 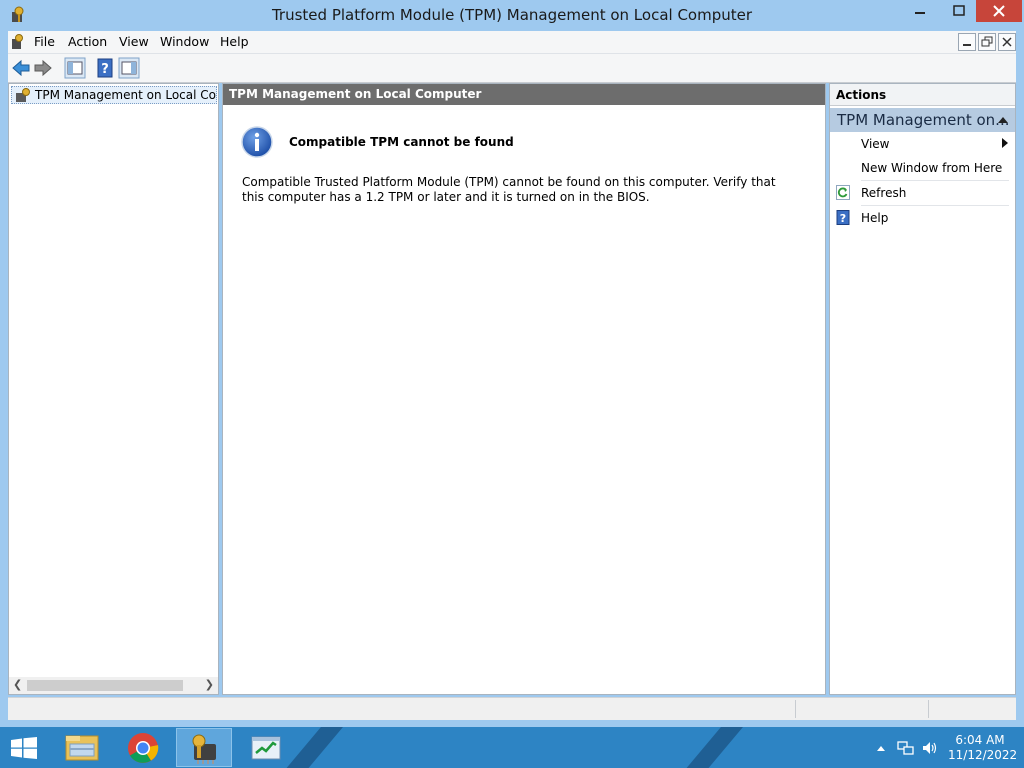 I want to click on taskbar-tpm-management, so click(x=204, y=747).